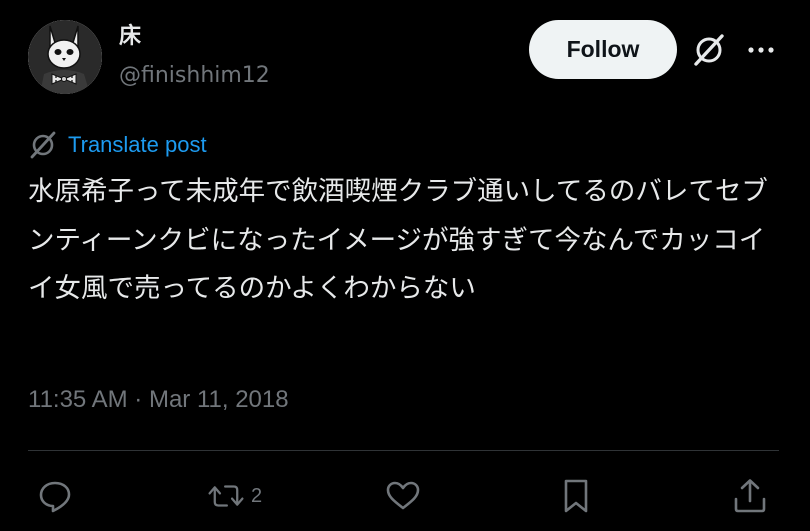  What do you see at coordinates (55, 497) in the screenshot?
I see `reply-icon` at bounding box center [55, 497].